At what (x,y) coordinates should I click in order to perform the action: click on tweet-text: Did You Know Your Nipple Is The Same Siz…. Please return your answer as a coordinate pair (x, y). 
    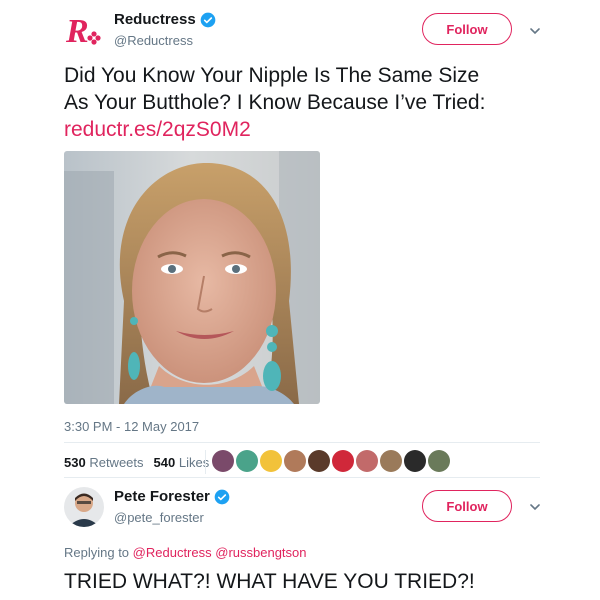
    Looking at the image, I should click on (304, 102).